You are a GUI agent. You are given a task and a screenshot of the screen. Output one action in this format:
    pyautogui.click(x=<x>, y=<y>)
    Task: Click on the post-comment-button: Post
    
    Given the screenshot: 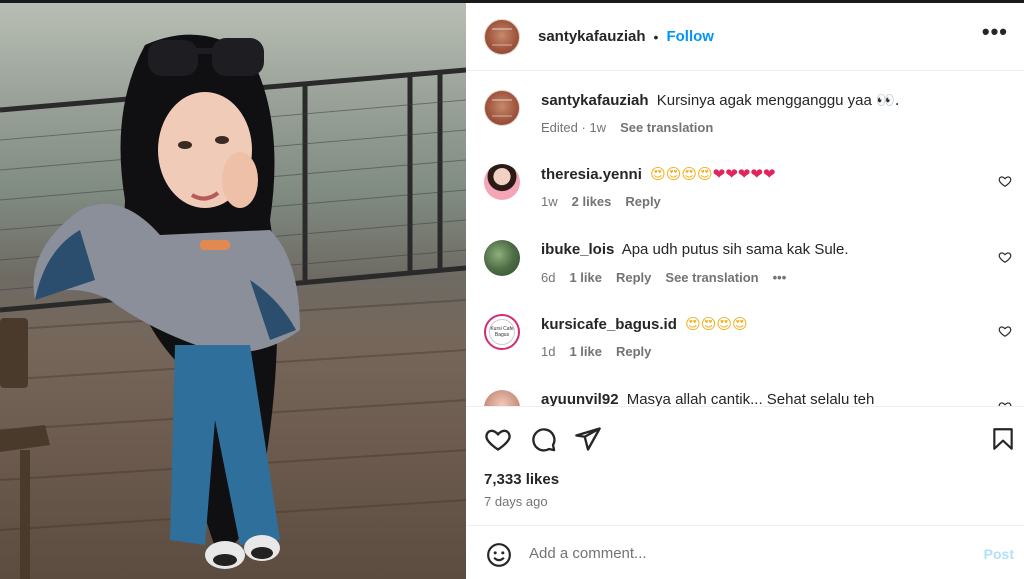 What is the action you would take?
    pyautogui.click(x=999, y=554)
    